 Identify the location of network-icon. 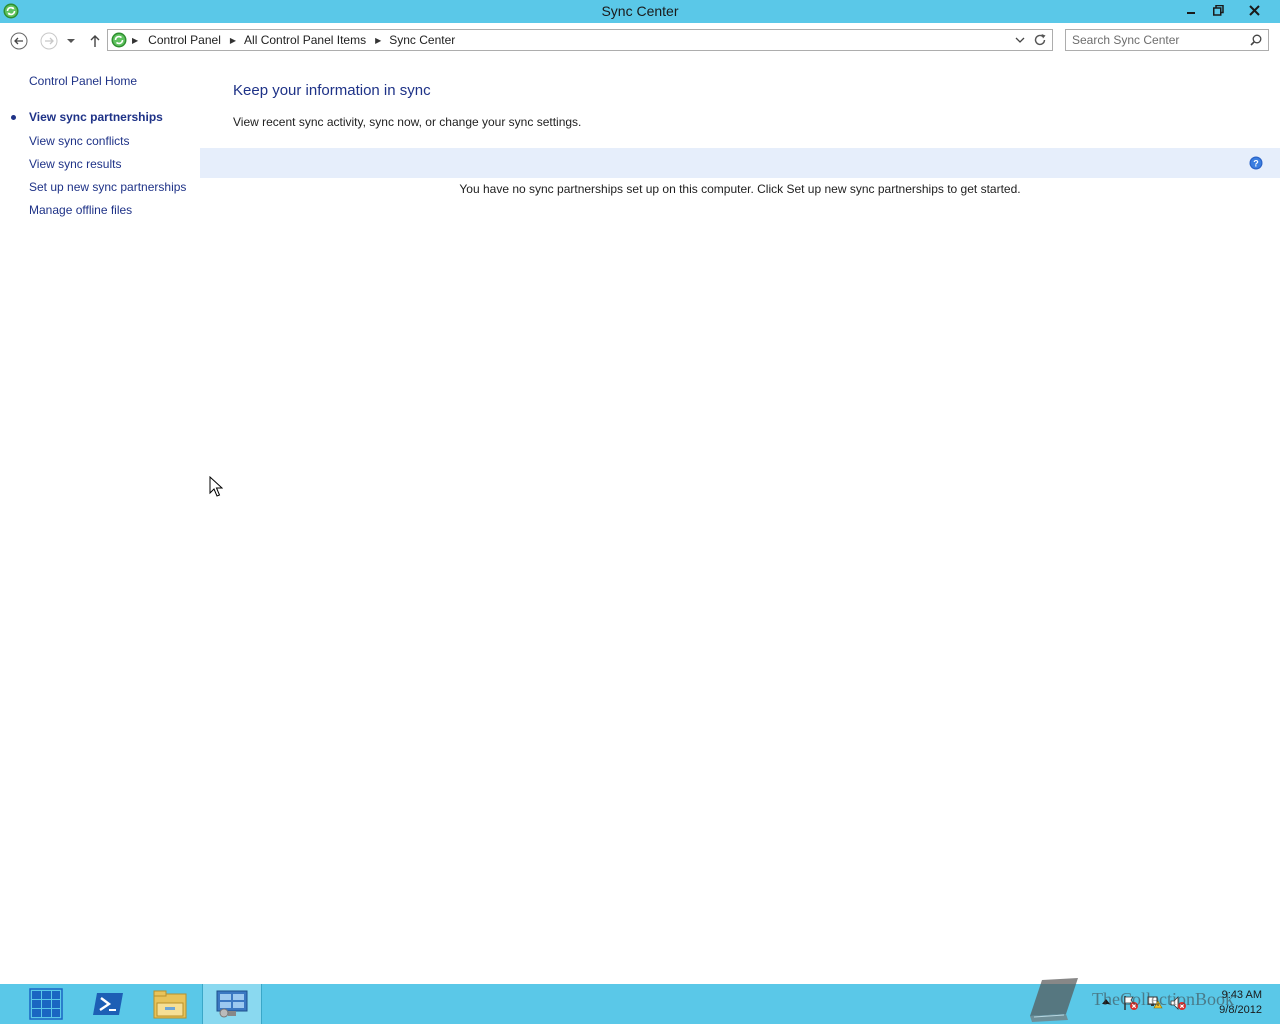
(1155, 1003).